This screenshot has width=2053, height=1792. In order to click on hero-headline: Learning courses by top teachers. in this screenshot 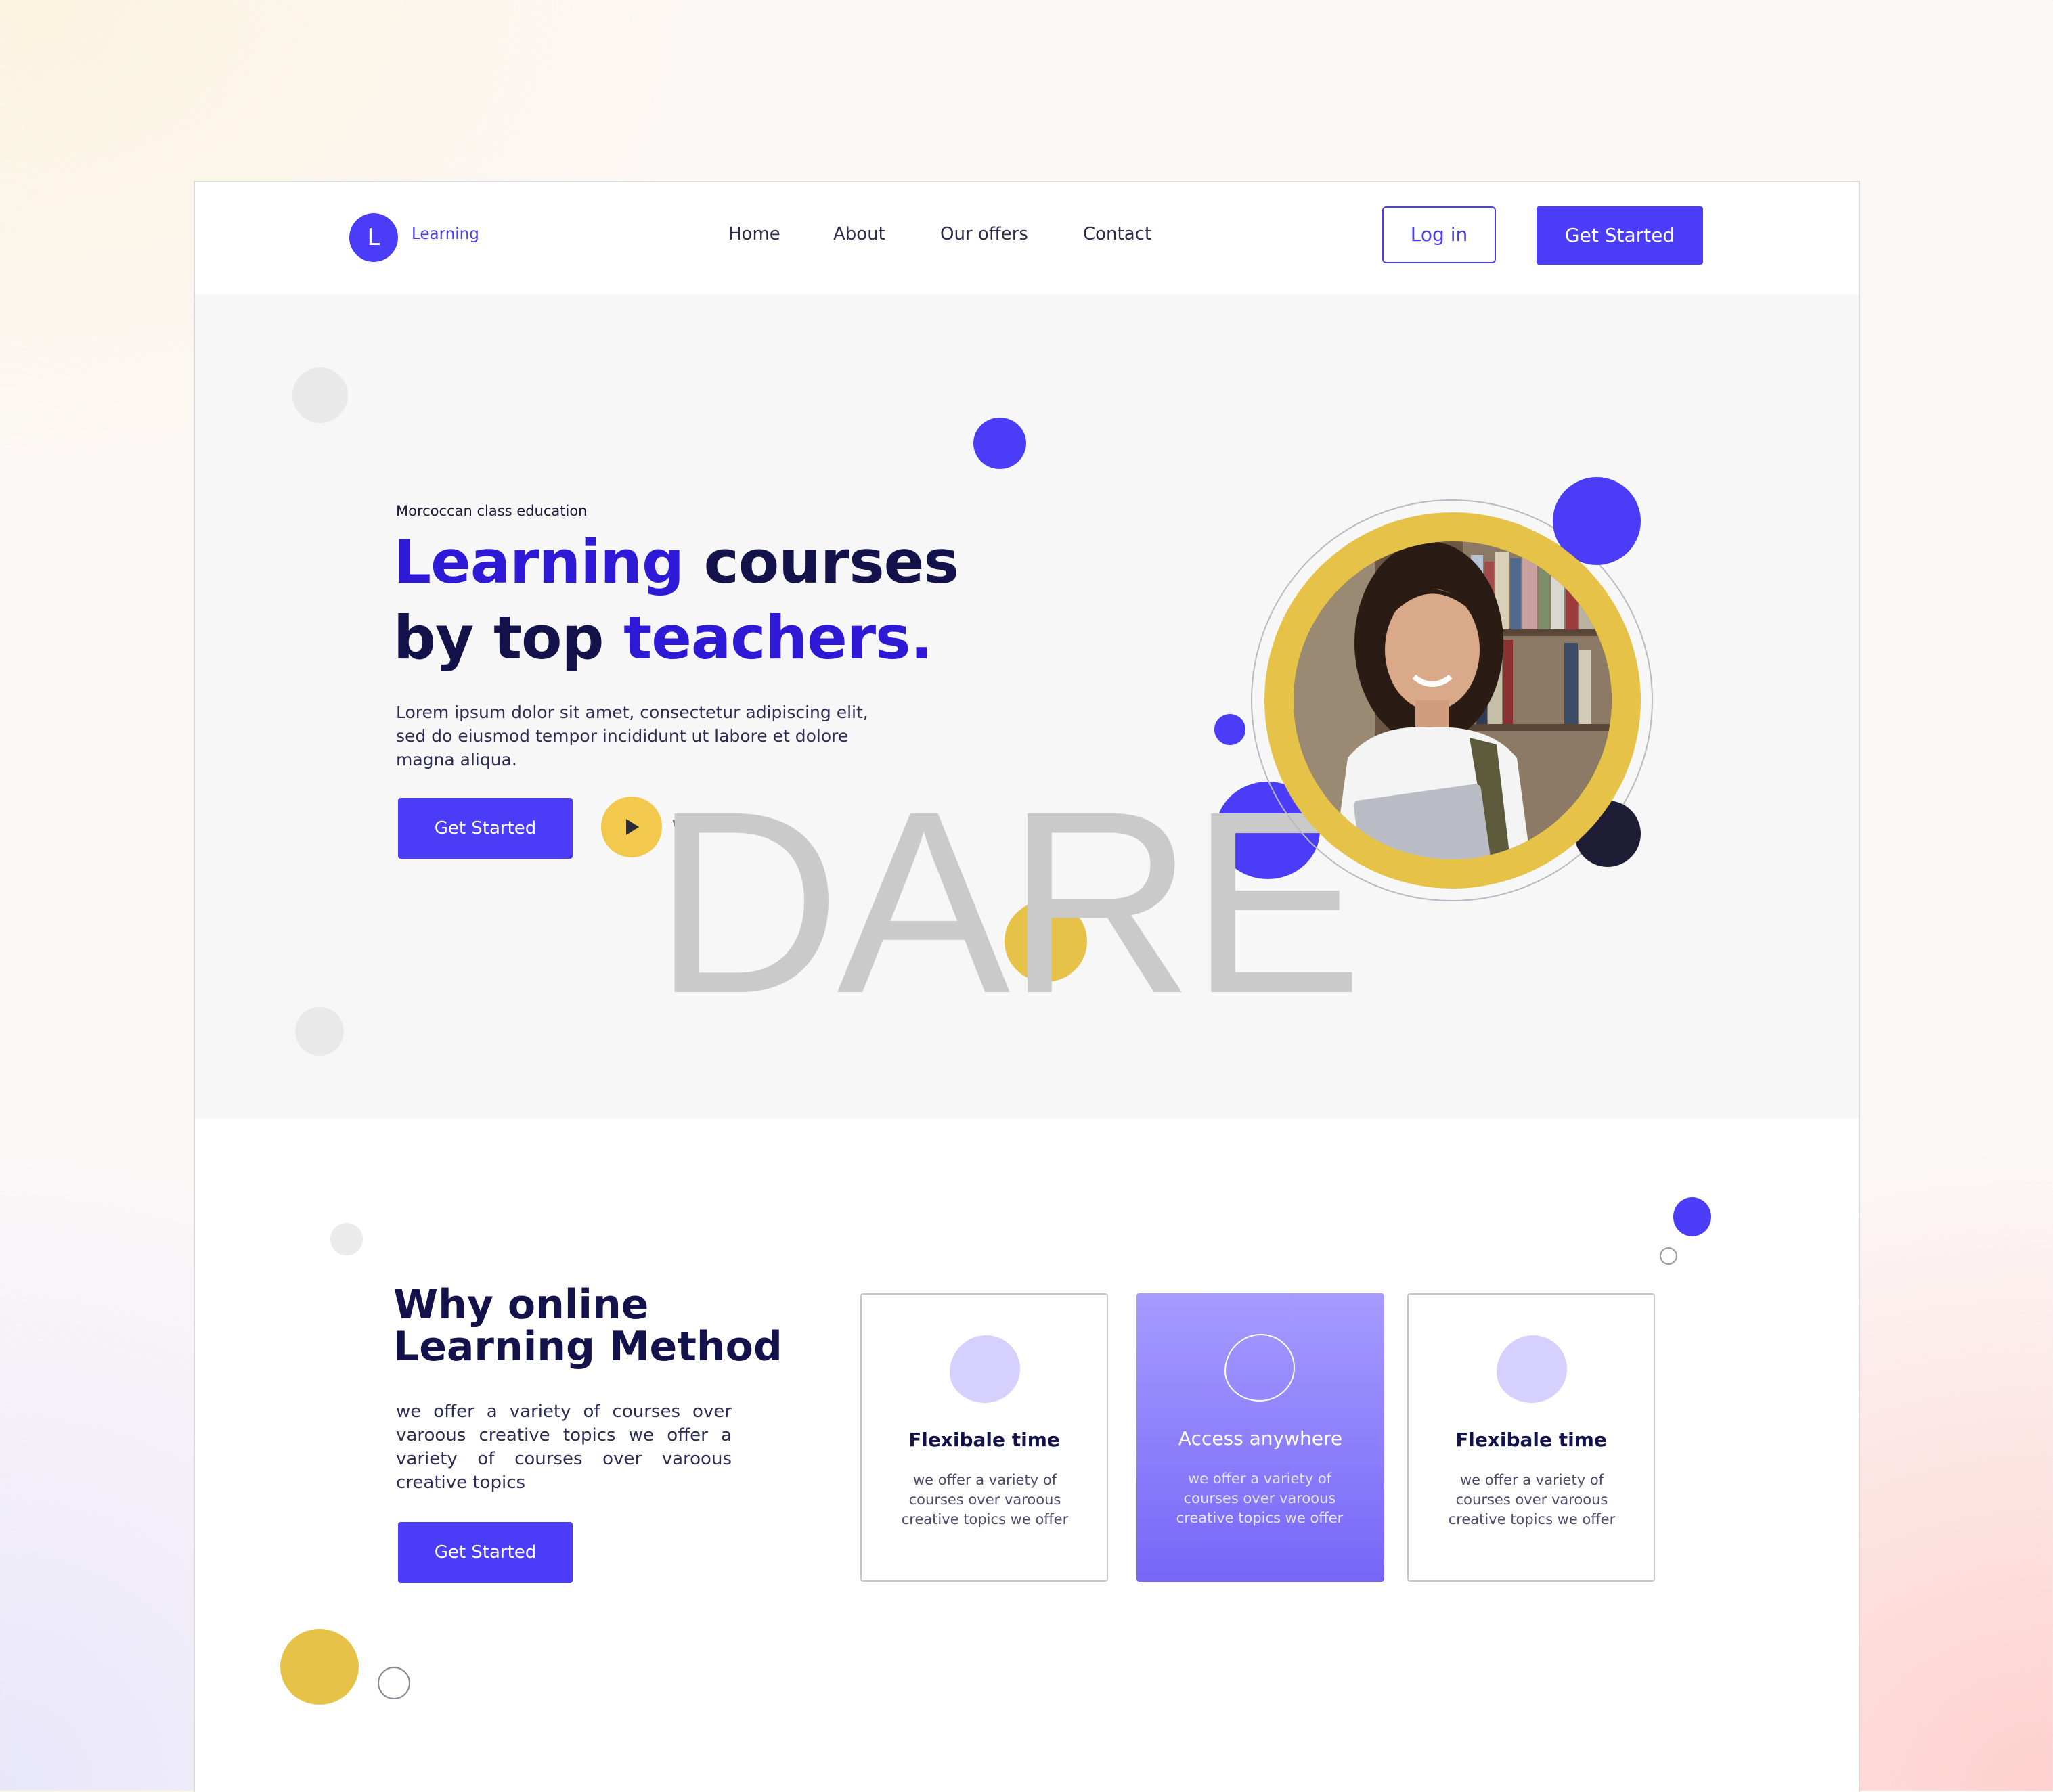, I will do `click(676, 600)`.